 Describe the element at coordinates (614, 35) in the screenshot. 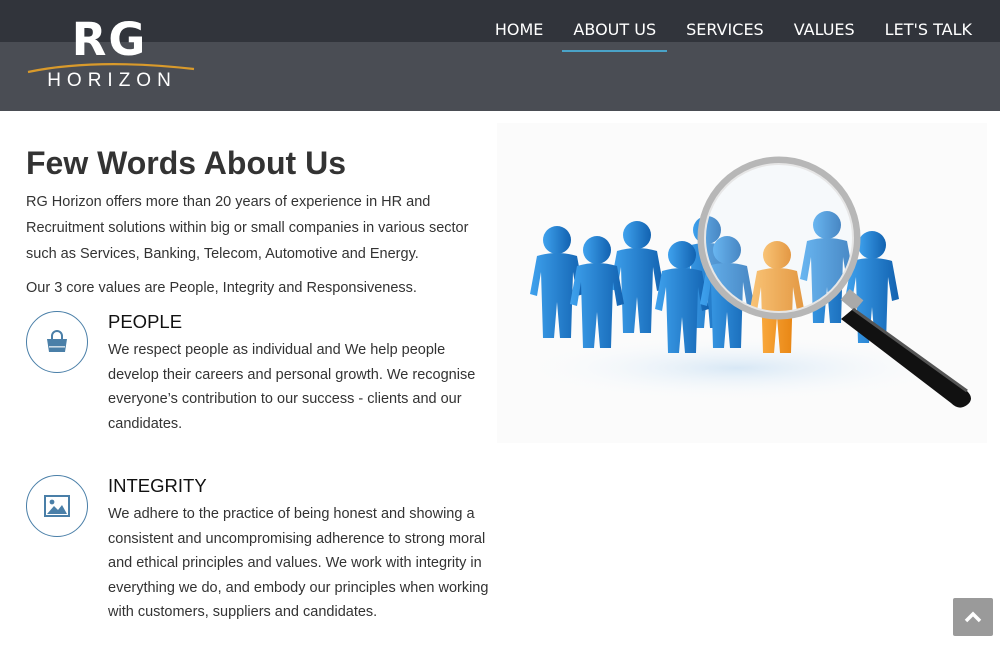

I see `nav-about-us: ABOUT US` at that location.